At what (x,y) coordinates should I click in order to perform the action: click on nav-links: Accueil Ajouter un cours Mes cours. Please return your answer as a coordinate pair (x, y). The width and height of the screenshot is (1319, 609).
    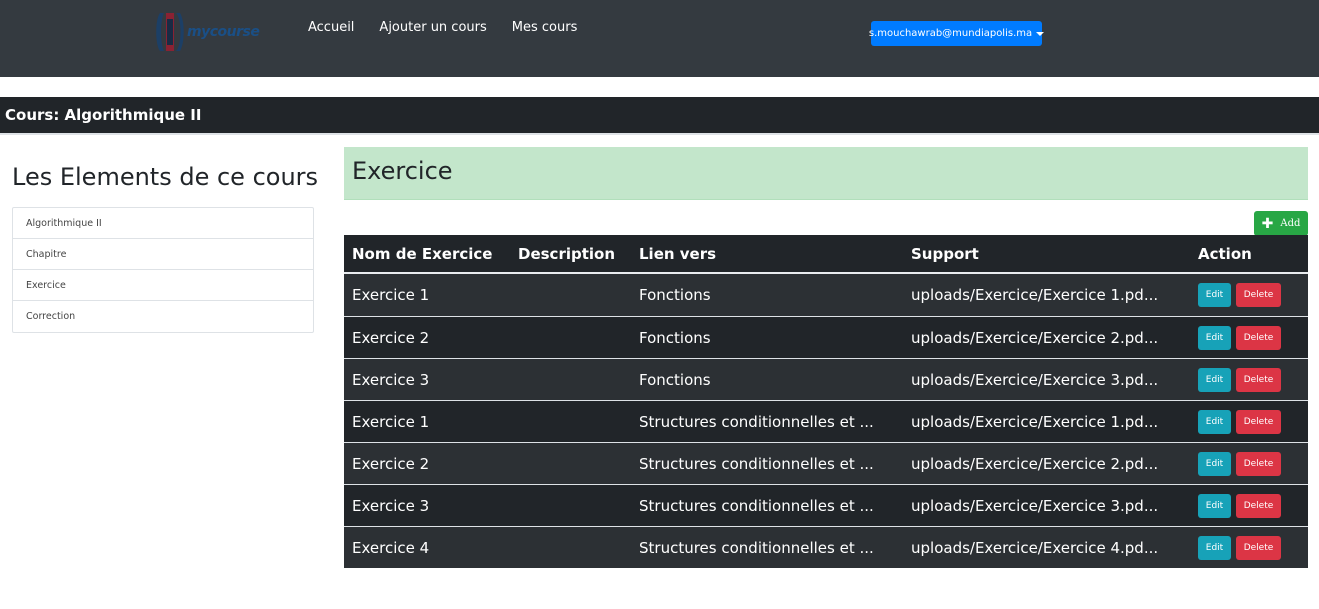
    Looking at the image, I should click on (455, 27).